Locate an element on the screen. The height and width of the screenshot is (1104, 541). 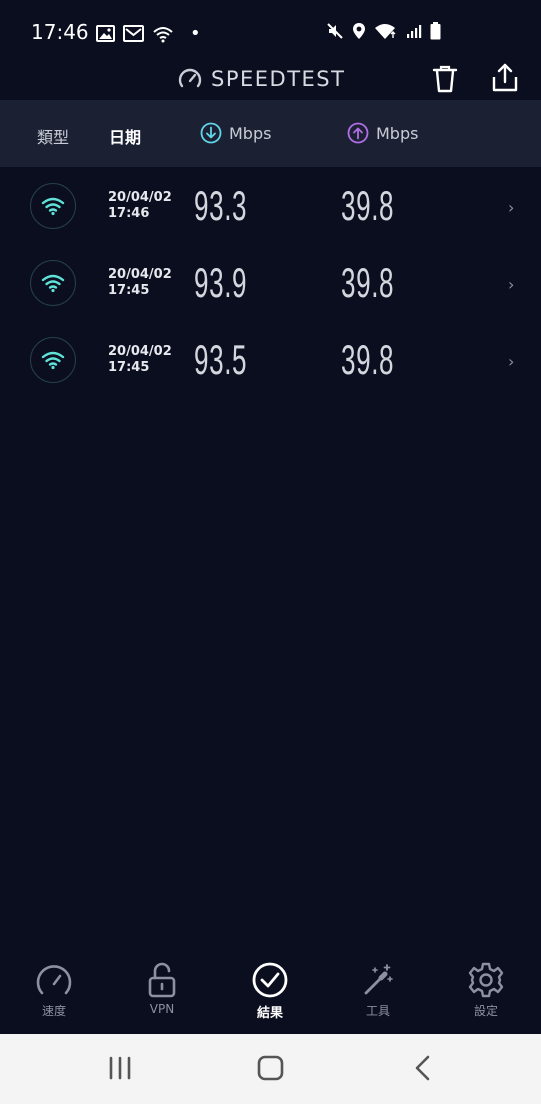
lock-icon is located at coordinates (162, 980).